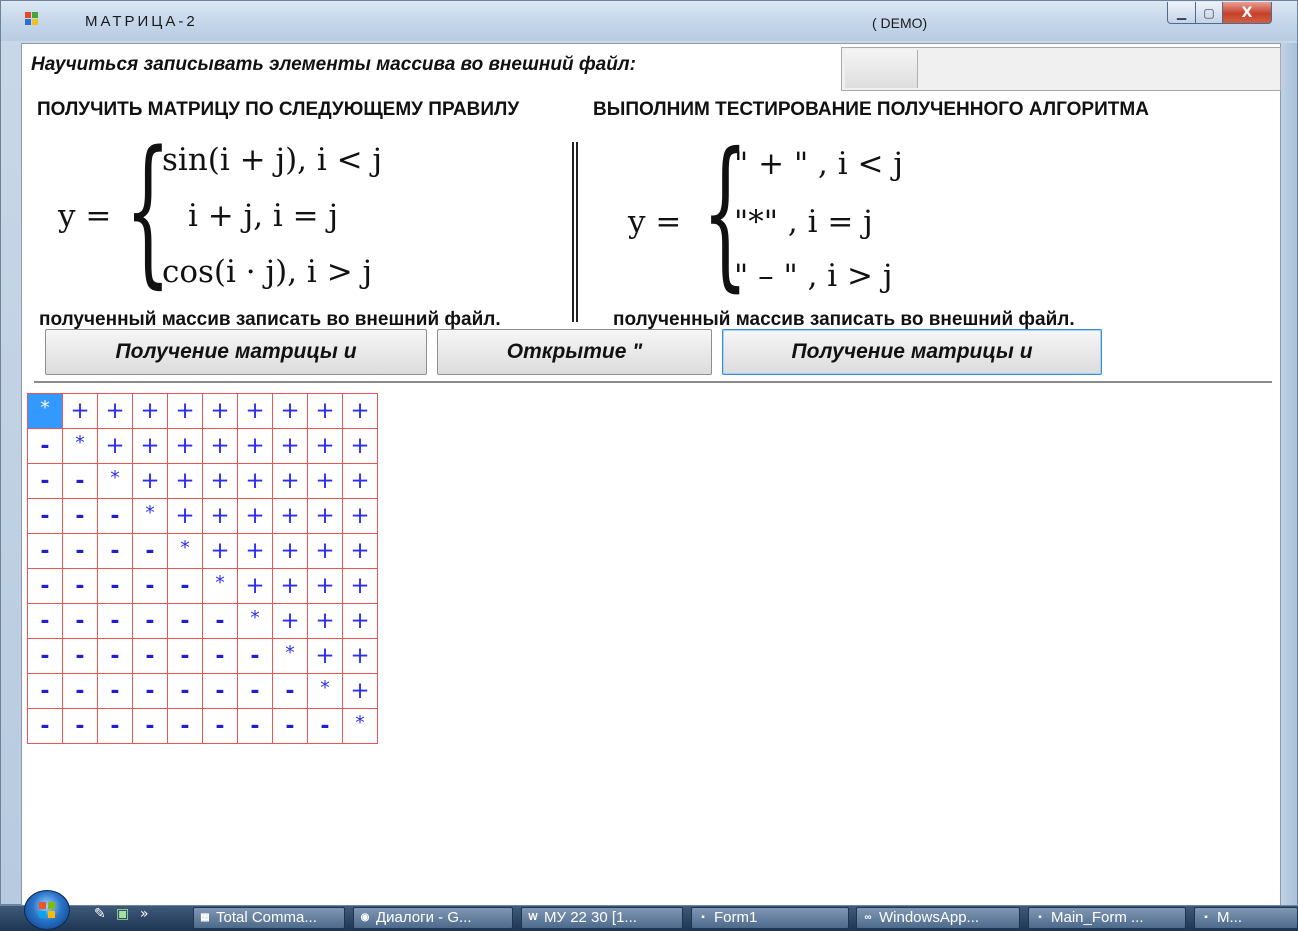  I want to click on get-matrix-right-button: Получение матрицы и, so click(912, 352).